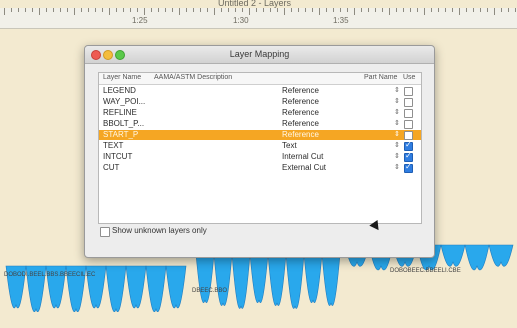 The height and width of the screenshot is (328, 517). What do you see at coordinates (118, 156) in the screenshot?
I see `layer-name-cell: INTCUT` at bounding box center [118, 156].